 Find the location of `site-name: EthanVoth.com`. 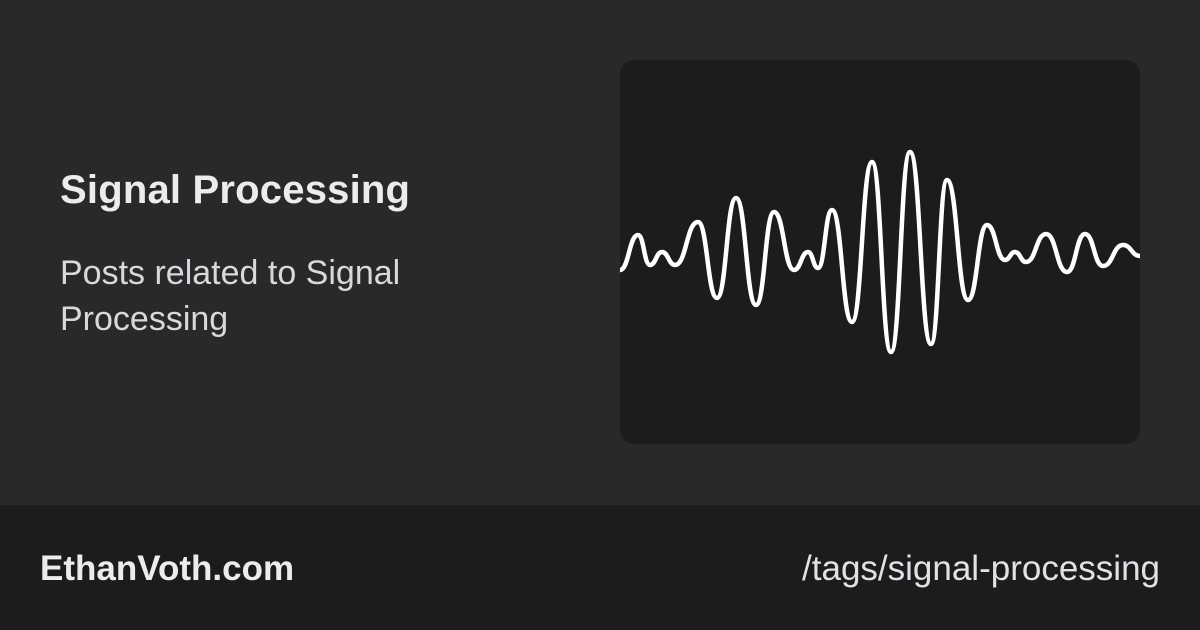

site-name: EthanVoth.com is located at coordinates (167, 568).